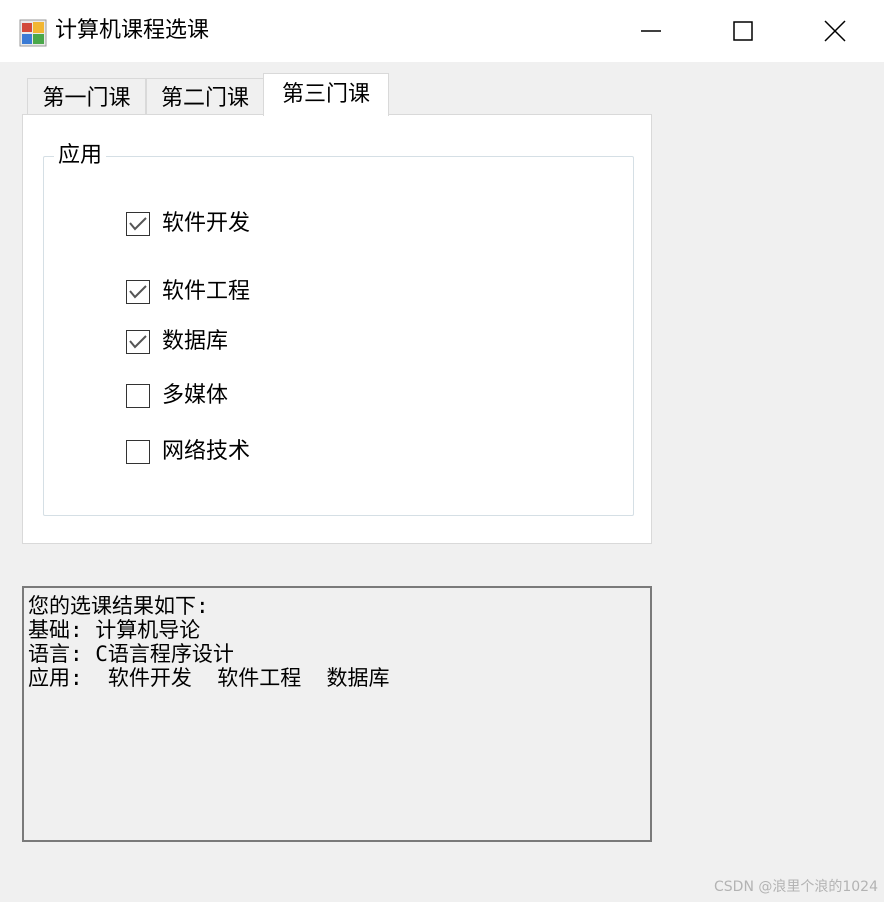  What do you see at coordinates (195, 341) in the screenshot?
I see `option-label: 数据库` at bounding box center [195, 341].